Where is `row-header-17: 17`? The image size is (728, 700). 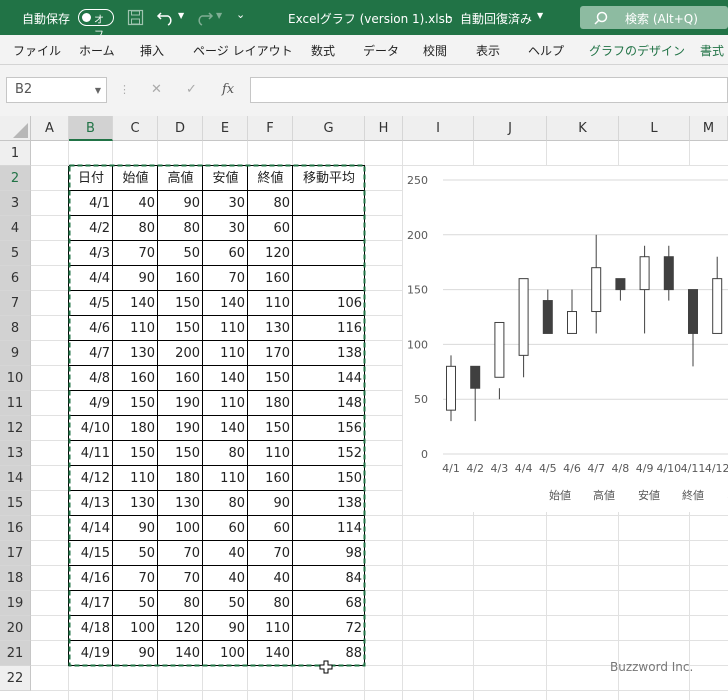 row-header-17: 17 is located at coordinates (15, 553).